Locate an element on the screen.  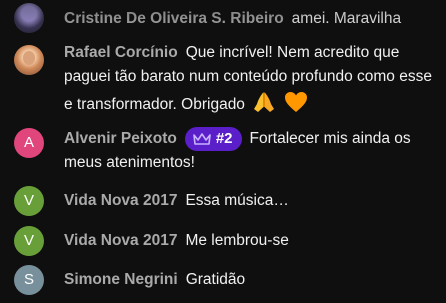
message-text: amei. Maravilha is located at coordinates (346, 18).